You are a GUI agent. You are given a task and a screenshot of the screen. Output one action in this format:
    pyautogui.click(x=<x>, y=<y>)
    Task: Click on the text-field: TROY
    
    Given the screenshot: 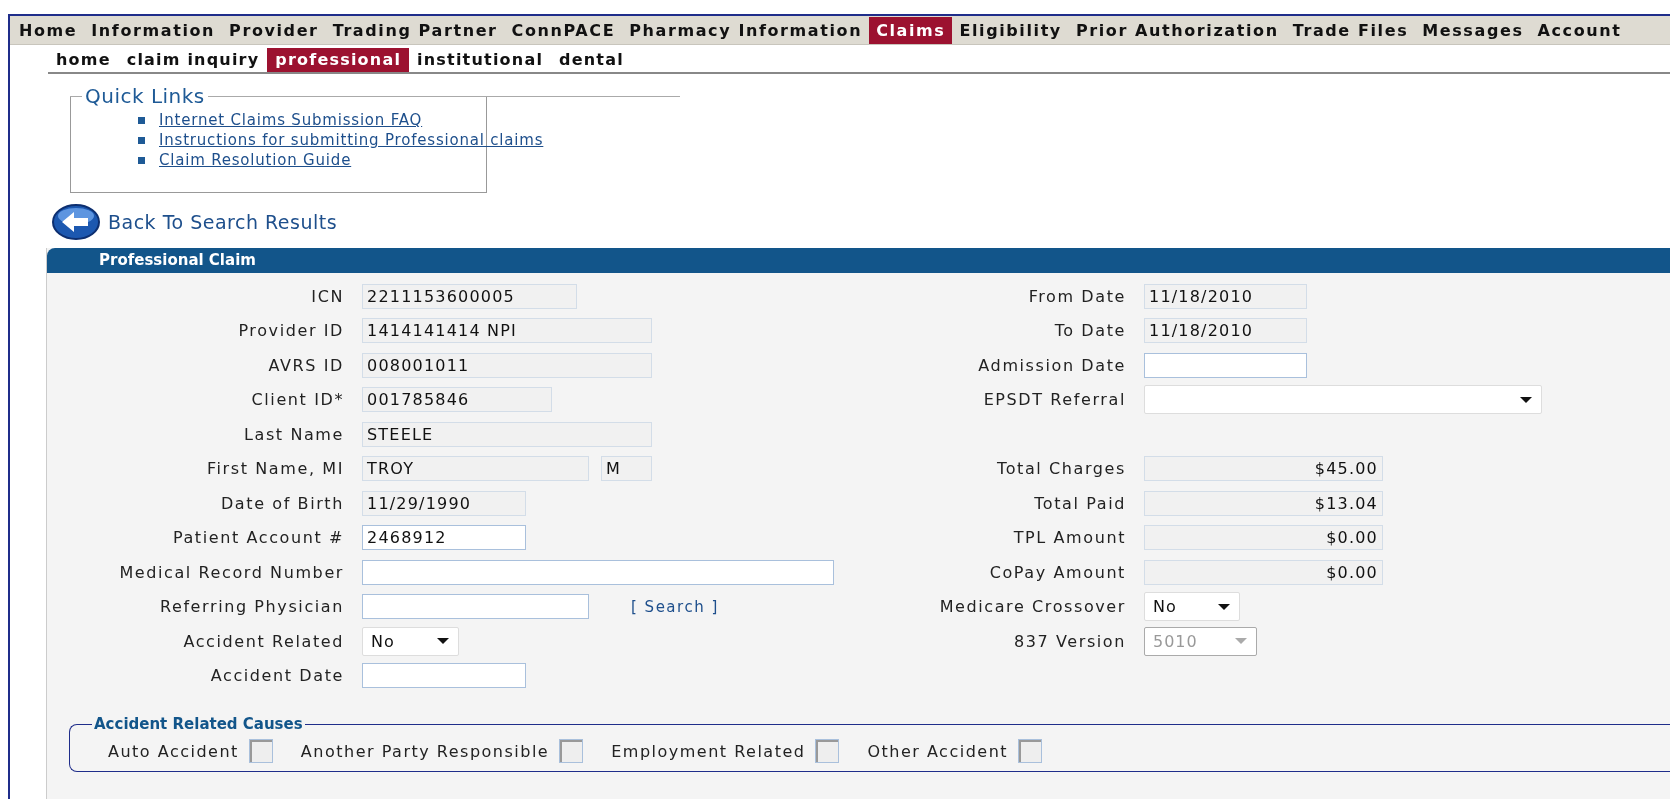 What is the action you would take?
    pyautogui.click(x=475, y=469)
    